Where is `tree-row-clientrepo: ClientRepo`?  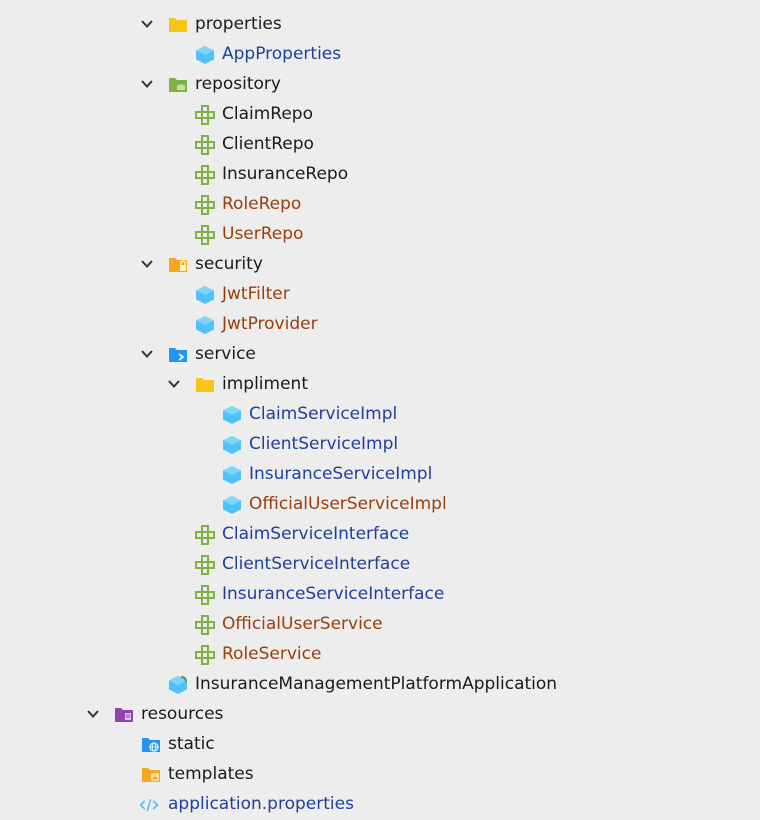
tree-row-clientrepo: ClientRepo is located at coordinates (380, 144).